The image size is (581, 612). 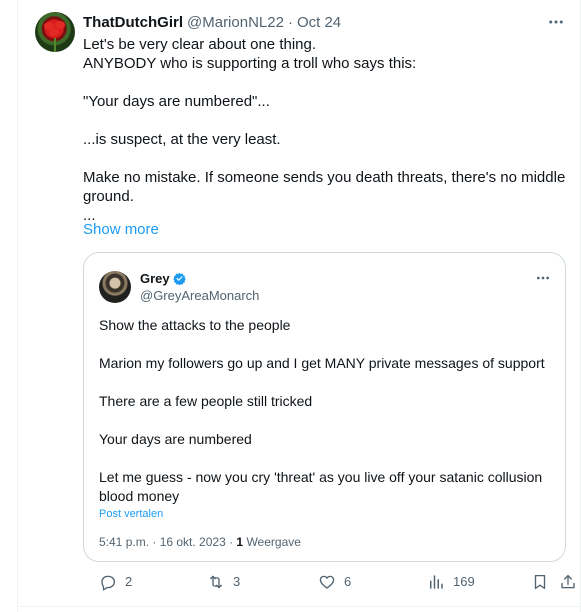 What do you see at coordinates (108, 583) in the screenshot?
I see `reply-icon` at bounding box center [108, 583].